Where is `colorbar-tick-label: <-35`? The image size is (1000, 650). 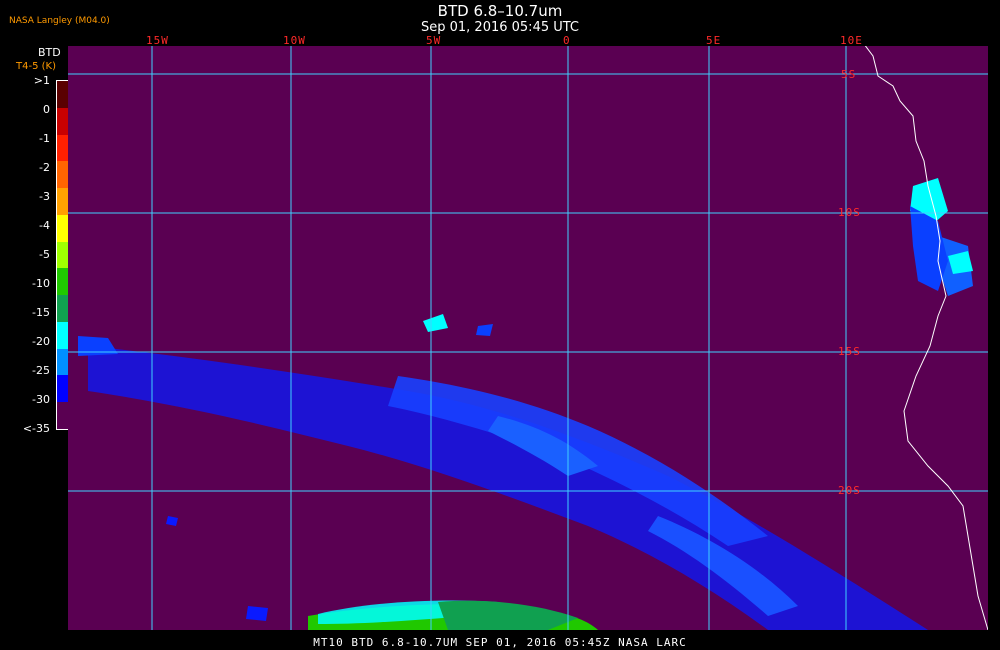
colorbar-tick-label: <-35 is located at coordinates (36, 428).